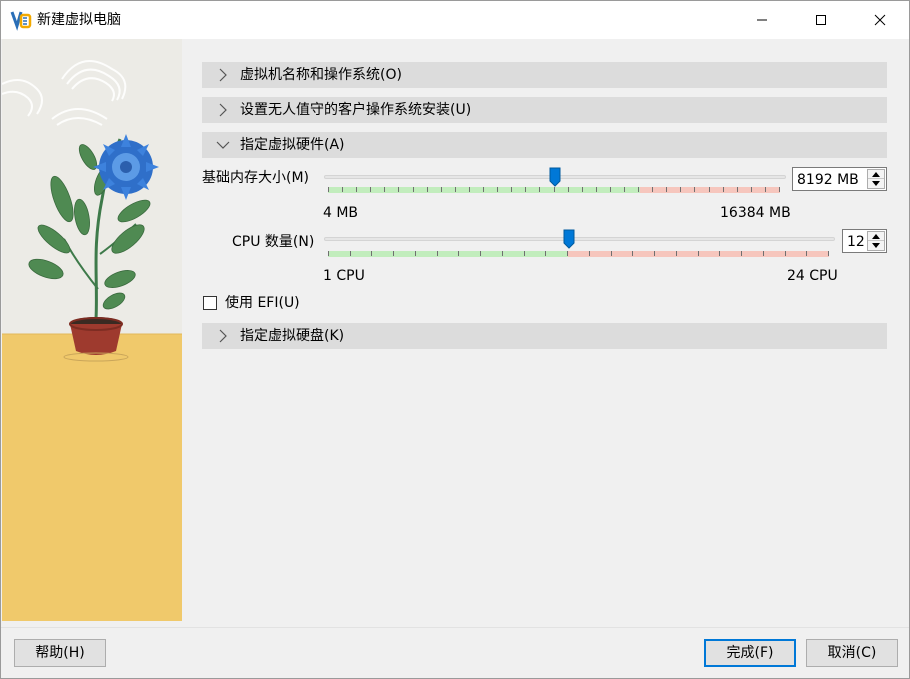 Image resolution: width=910 pixels, height=679 pixels. I want to click on section-hard-disk: 指定虚拟硬盘(K), so click(544, 336).